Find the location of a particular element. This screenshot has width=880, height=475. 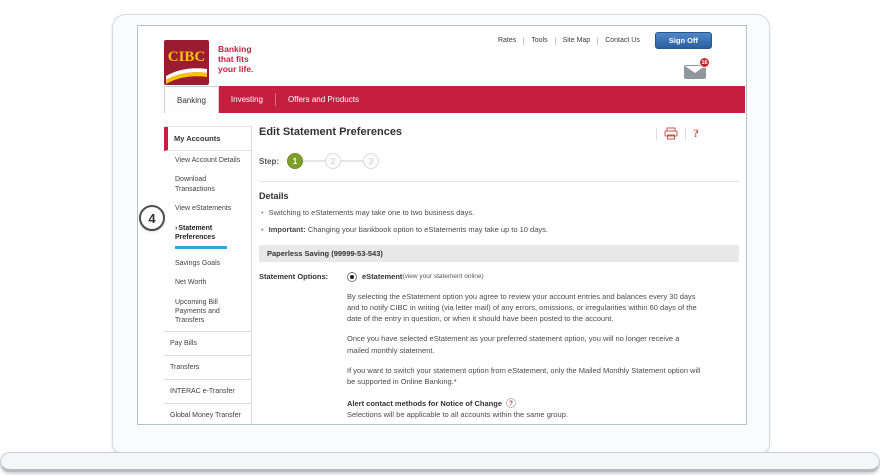

sidebar-item-pay-bills: Pay Bills is located at coordinates (207, 342).